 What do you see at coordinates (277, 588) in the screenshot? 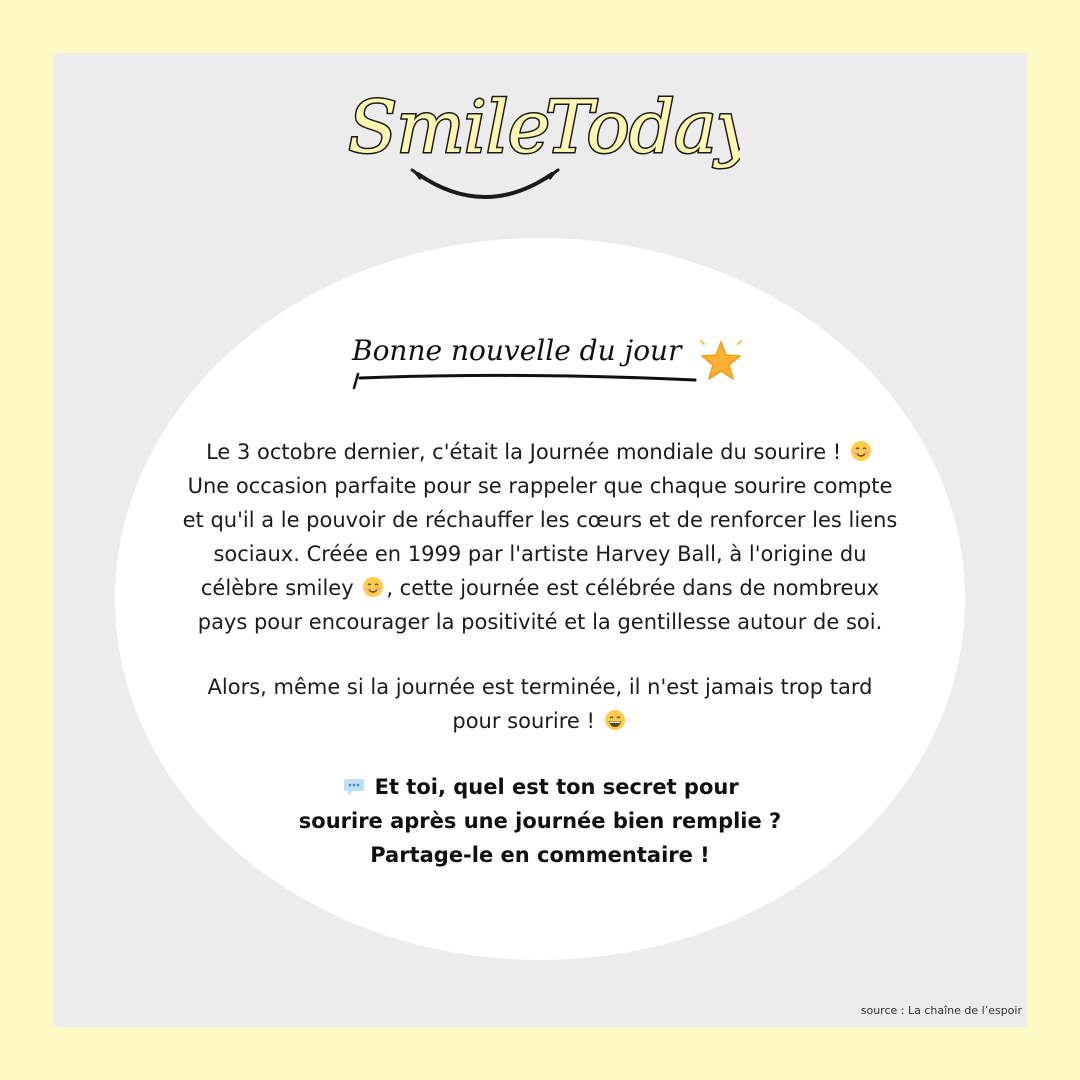
I see `text-line: célèbre smiley` at bounding box center [277, 588].